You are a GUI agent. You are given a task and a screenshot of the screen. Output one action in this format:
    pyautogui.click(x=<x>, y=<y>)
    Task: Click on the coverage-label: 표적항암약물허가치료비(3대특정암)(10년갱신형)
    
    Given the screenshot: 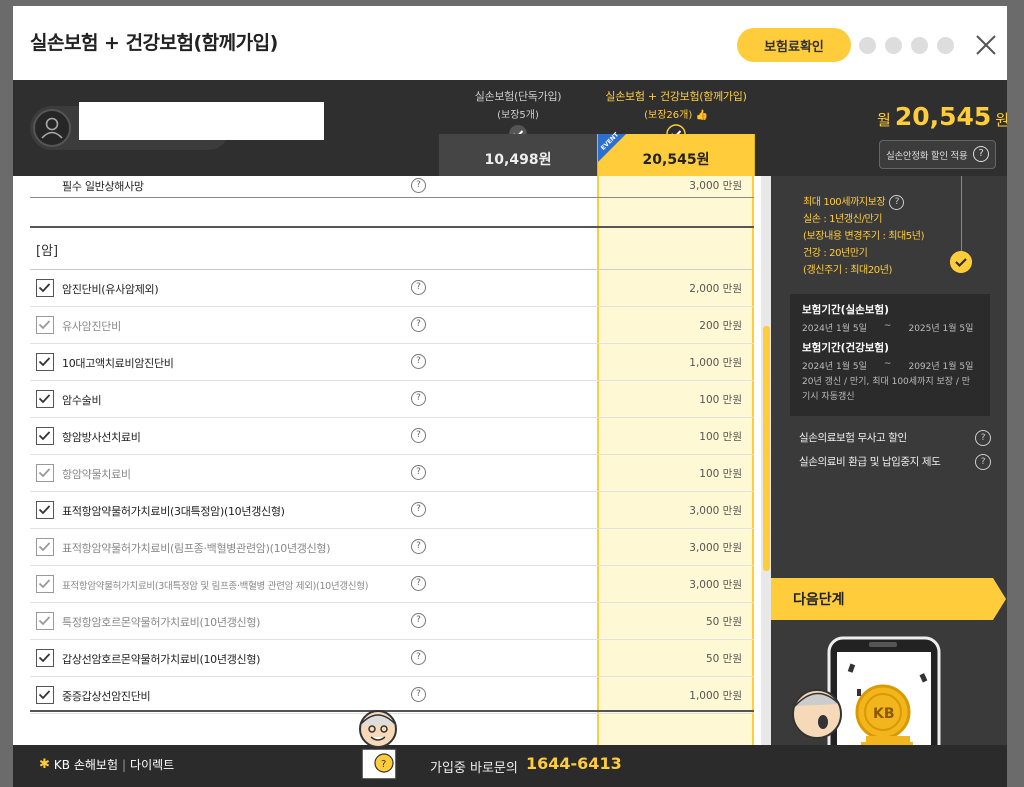 What is the action you would take?
    pyautogui.click(x=173, y=511)
    